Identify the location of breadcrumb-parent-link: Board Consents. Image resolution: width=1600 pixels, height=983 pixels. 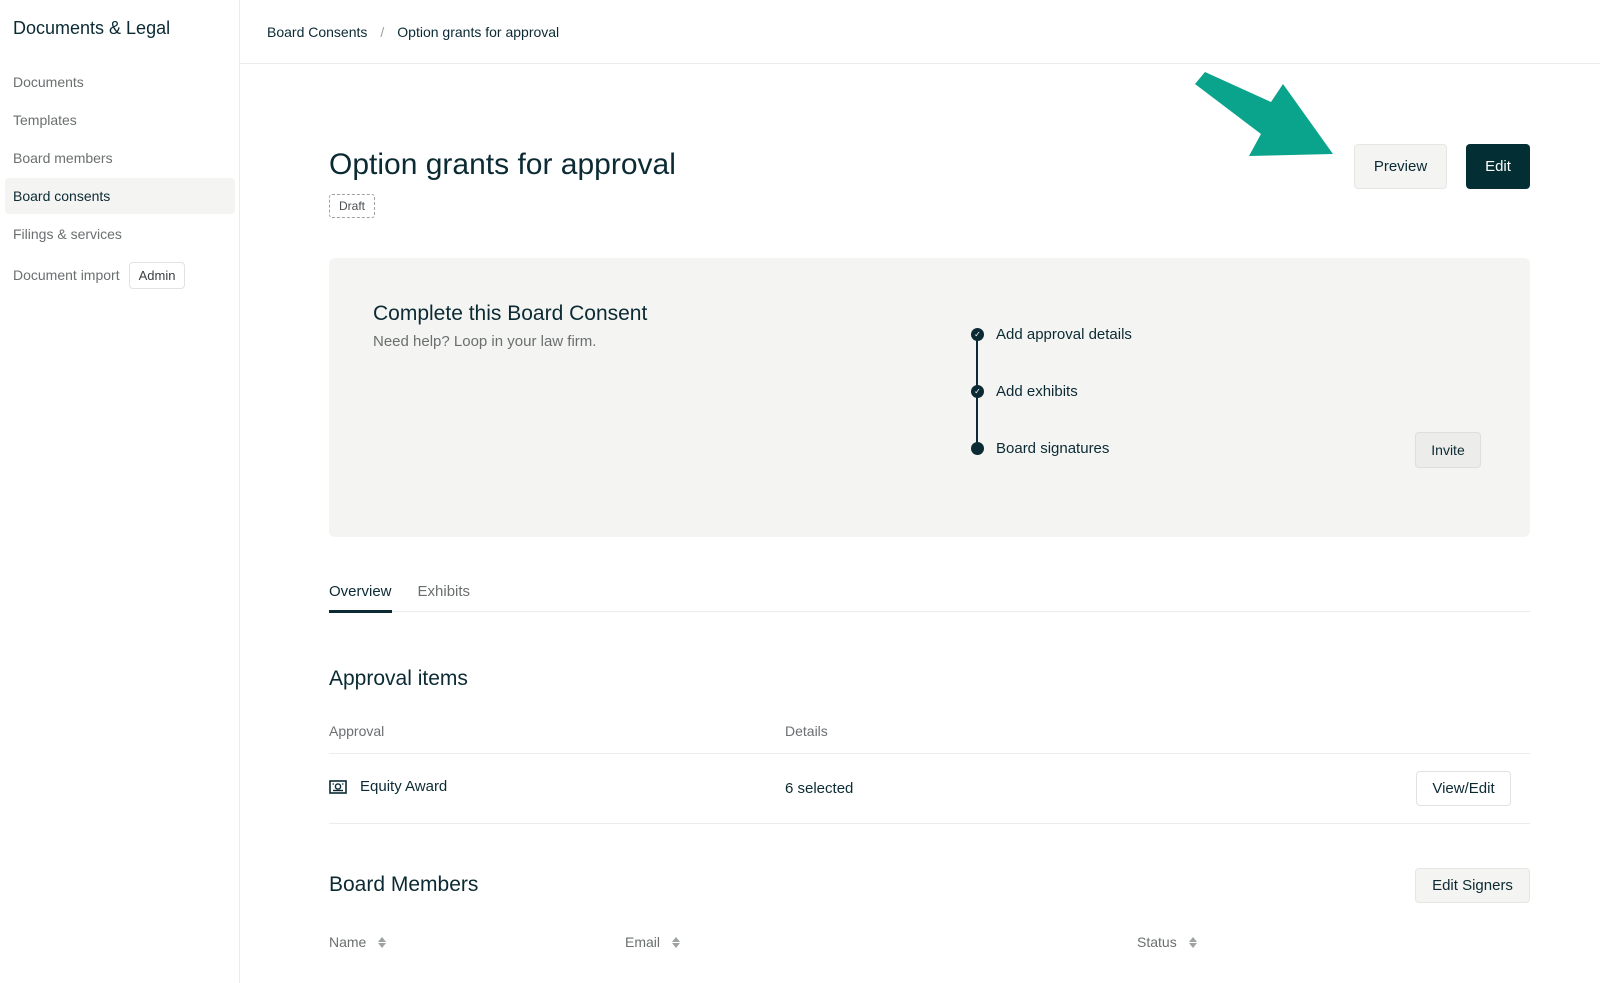
(317, 32).